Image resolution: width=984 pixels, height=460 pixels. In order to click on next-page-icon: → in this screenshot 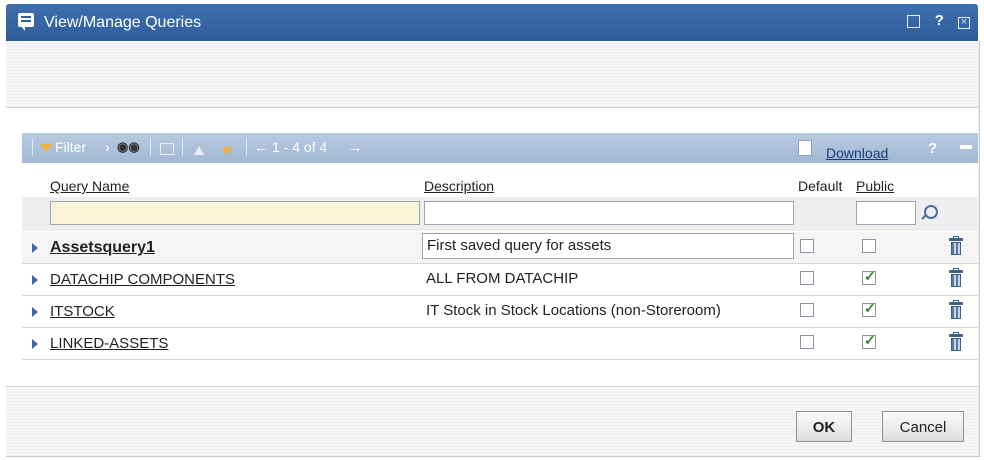, I will do `click(355, 147)`.